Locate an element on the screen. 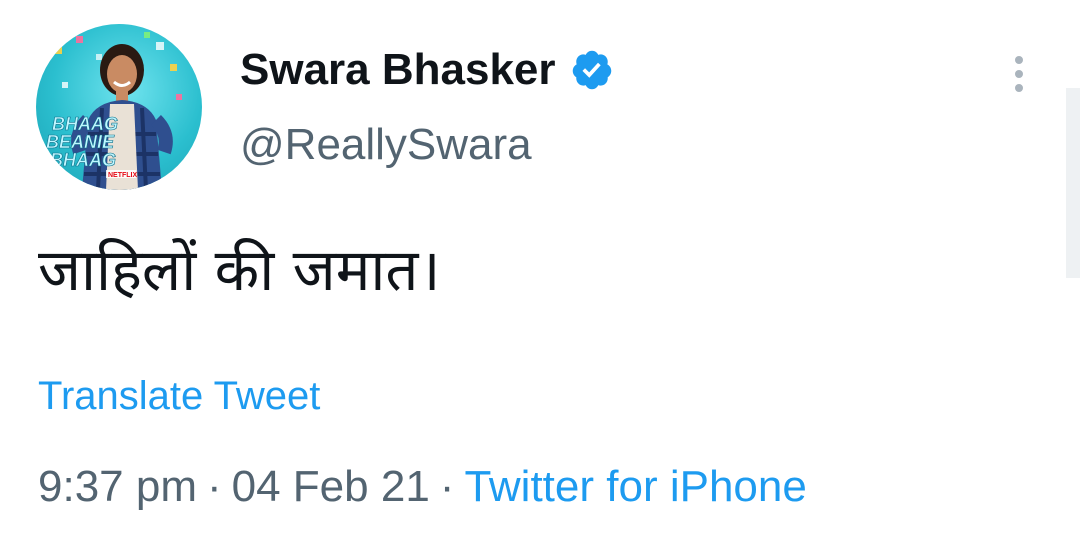 The width and height of the screenshot is (1080, 534). tweet-date: 04 Feb 21 is located at coordinates (331, 486).